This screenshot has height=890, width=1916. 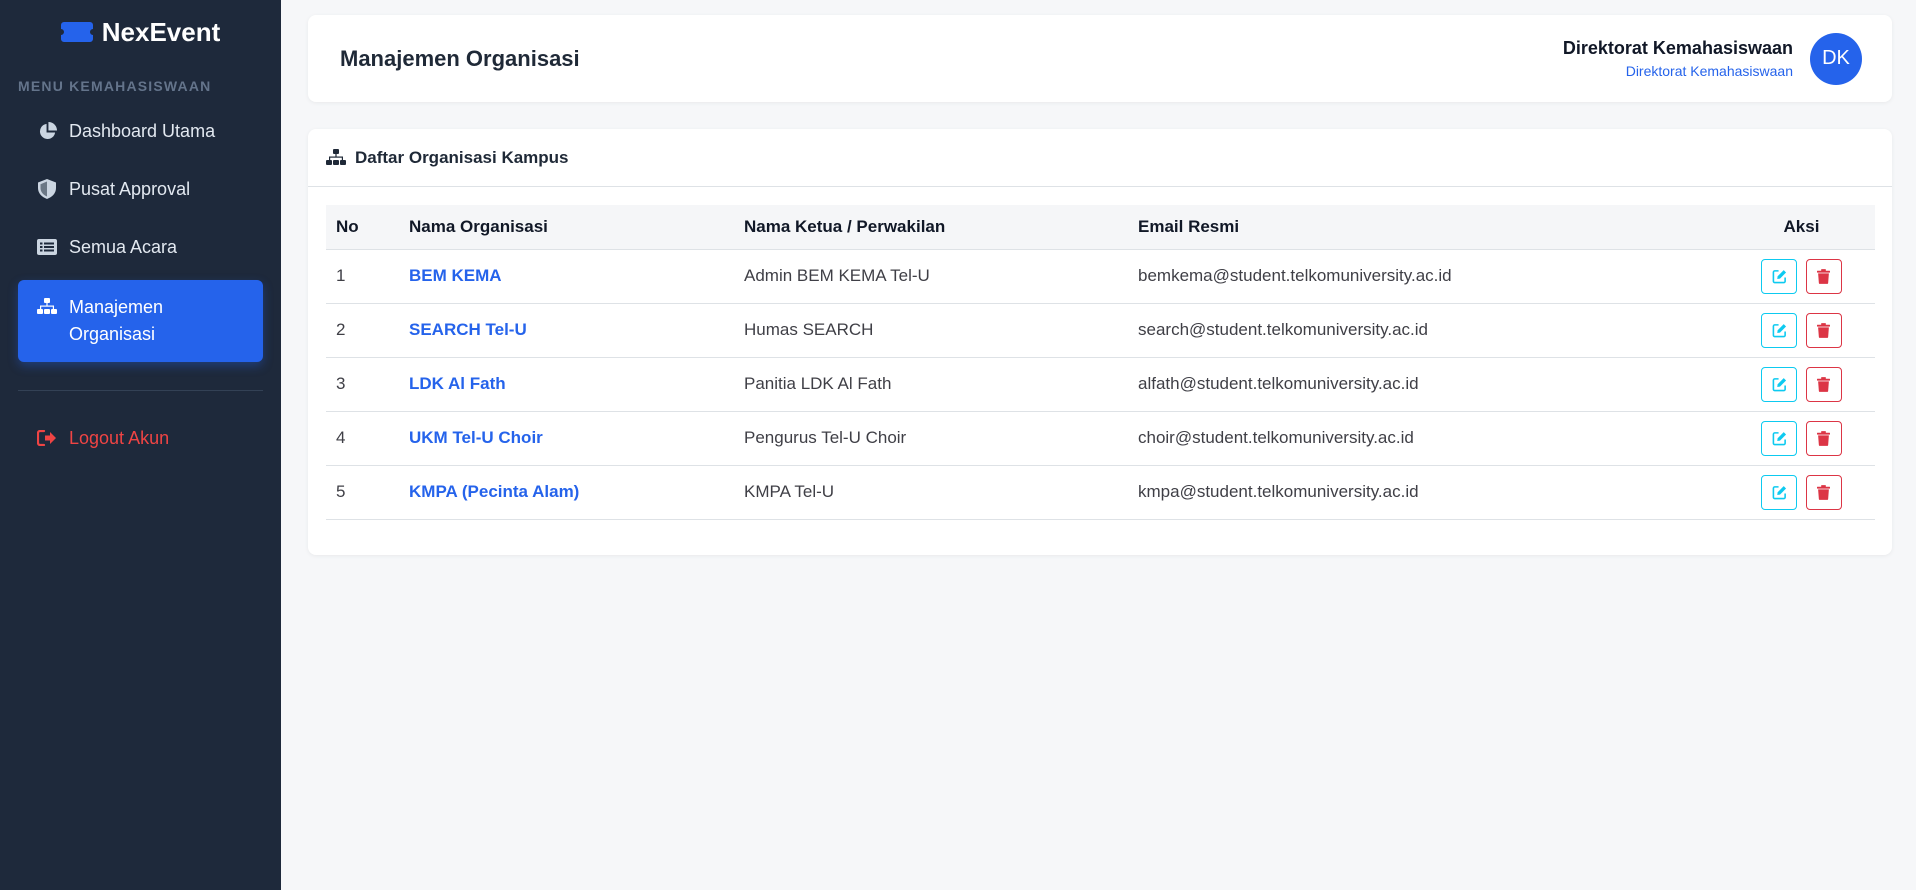 I want to click on sidebar-item-organisasi: Manajemen Organisasi, so click(x=140, y=321).